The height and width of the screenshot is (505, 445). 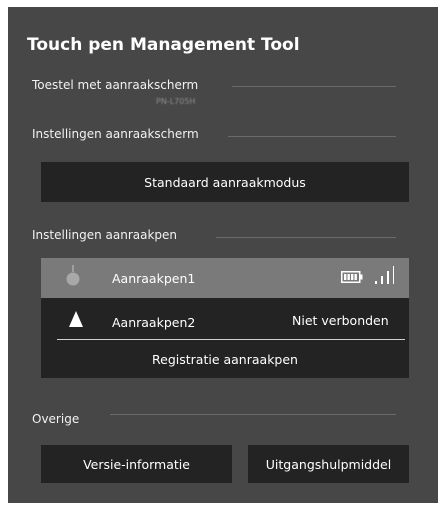 What do you see at coordinates (163, 45) in the screenshot?
I see `app-title: Touch pen Management Tool` at bounding box center [163, 45].